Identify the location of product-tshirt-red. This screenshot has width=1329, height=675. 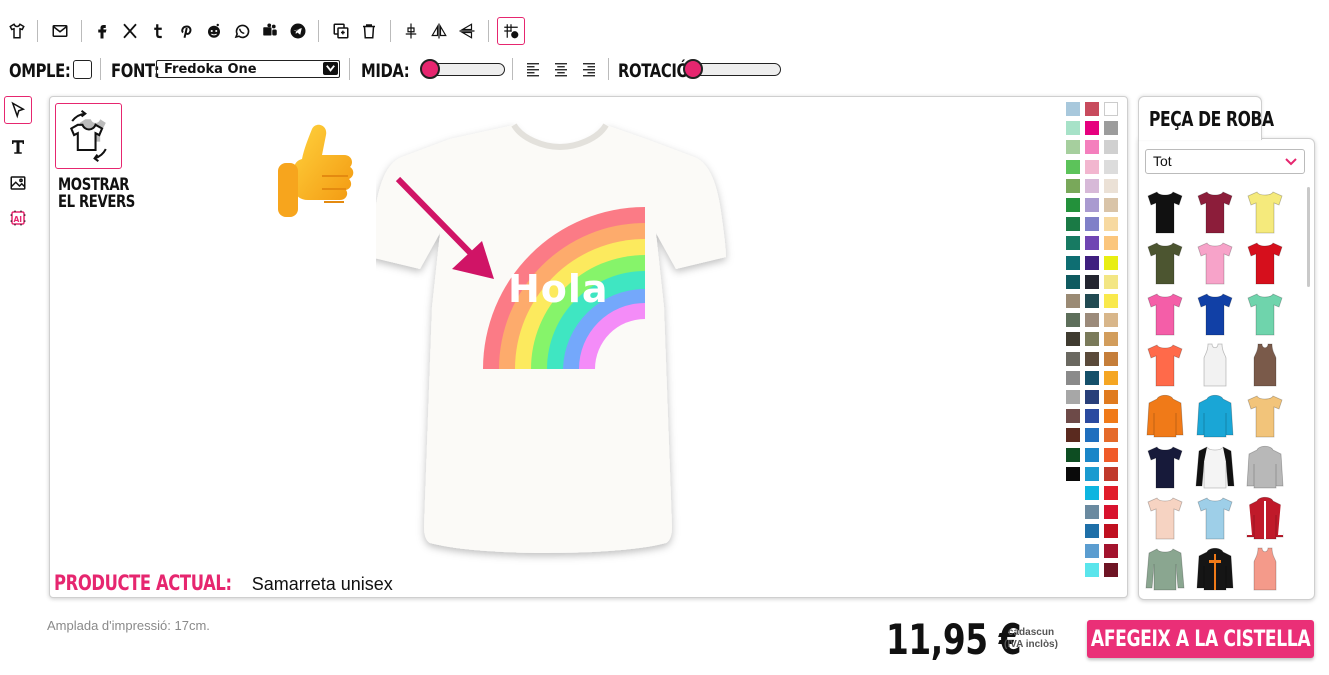
(1265, 263).